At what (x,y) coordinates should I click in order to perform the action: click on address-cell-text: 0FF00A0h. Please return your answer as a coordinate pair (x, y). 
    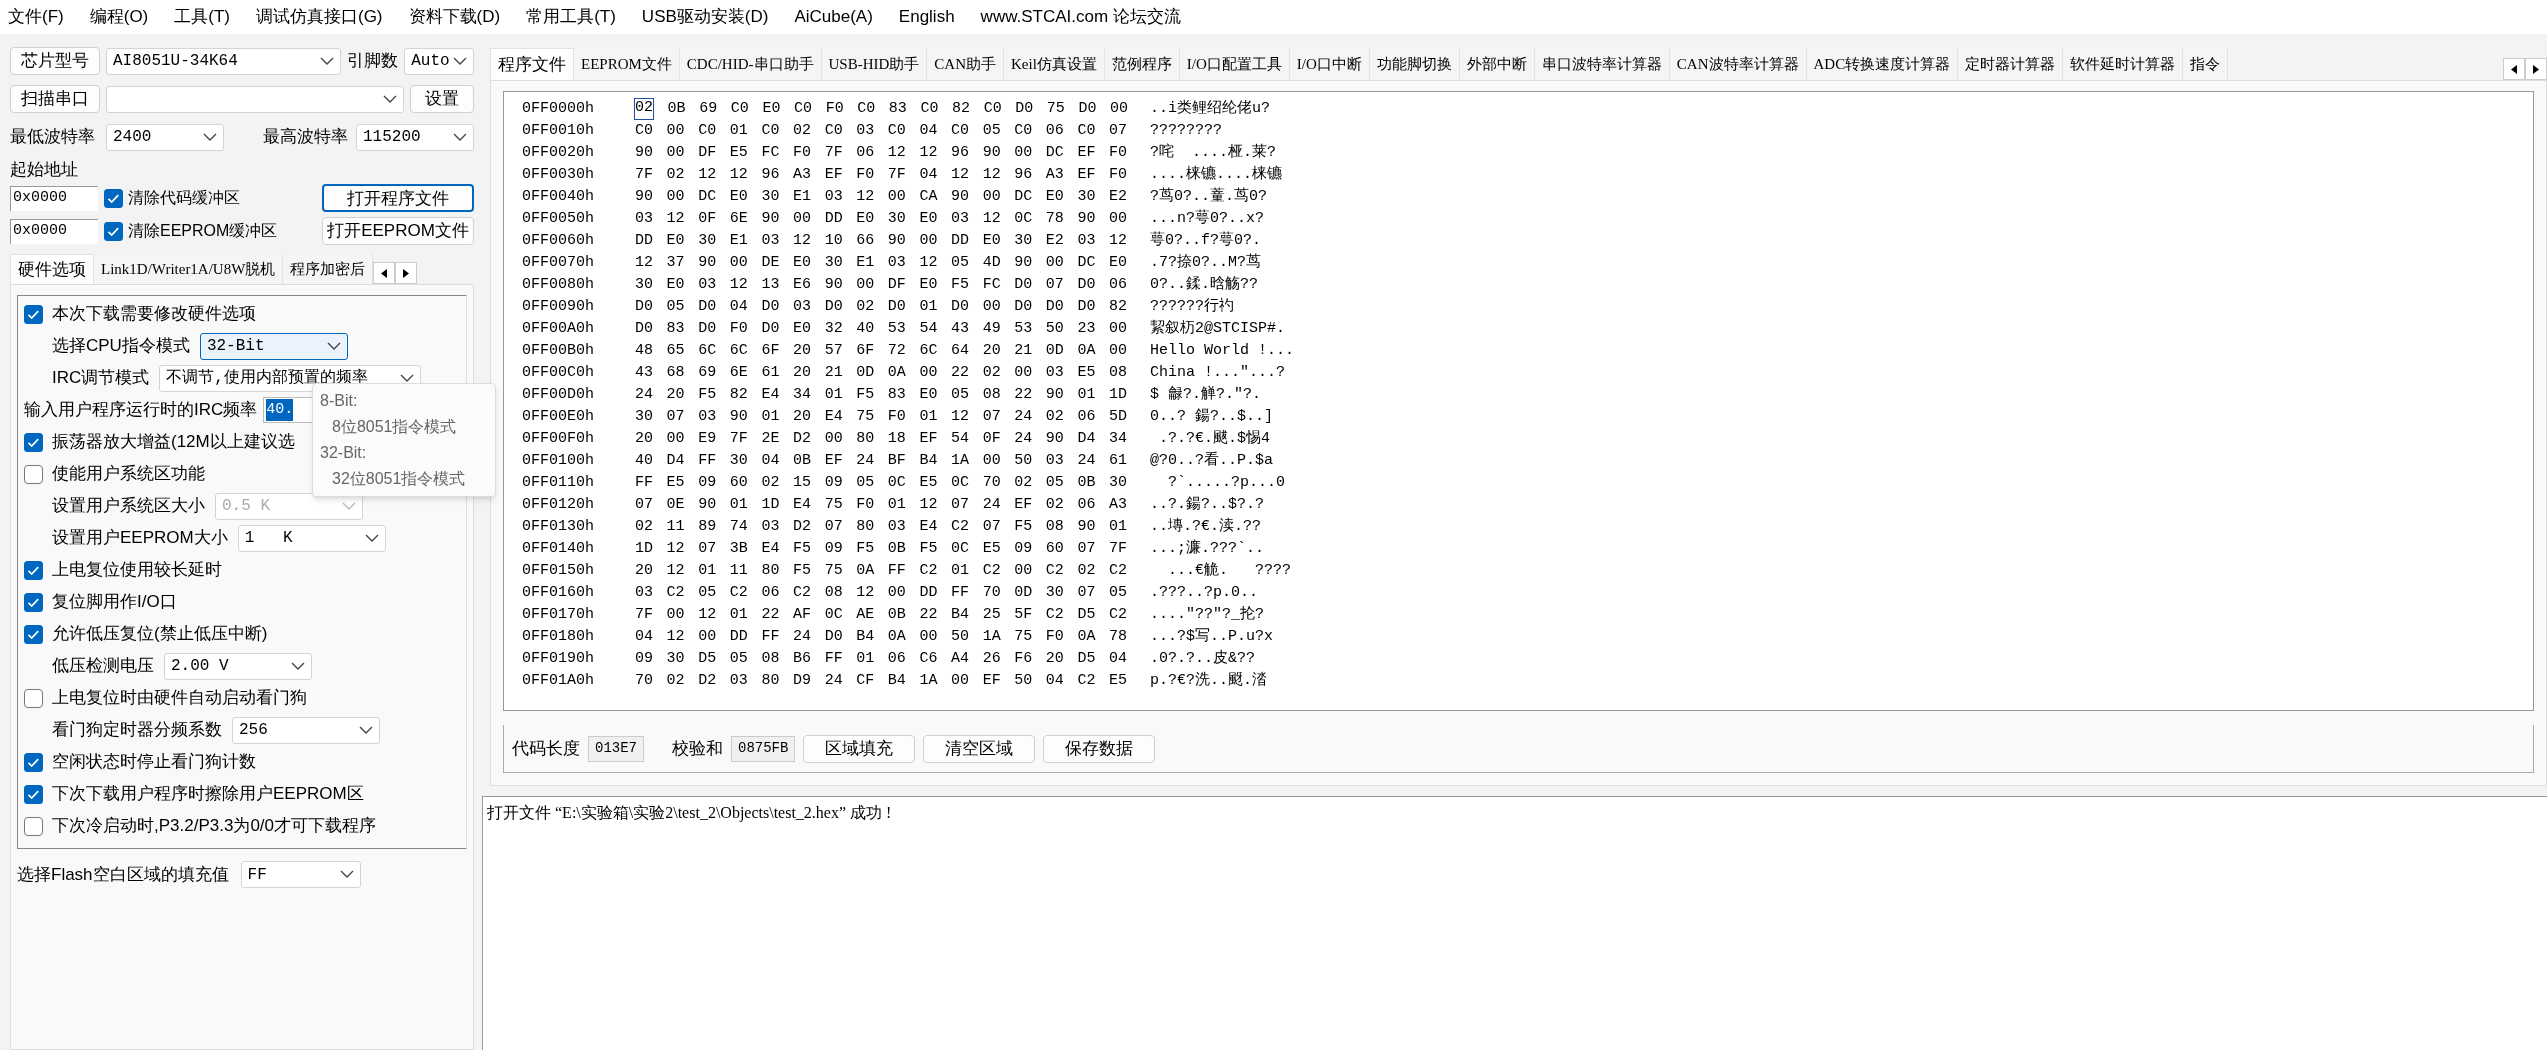
    Looking at the image, I should click on (558, 328).